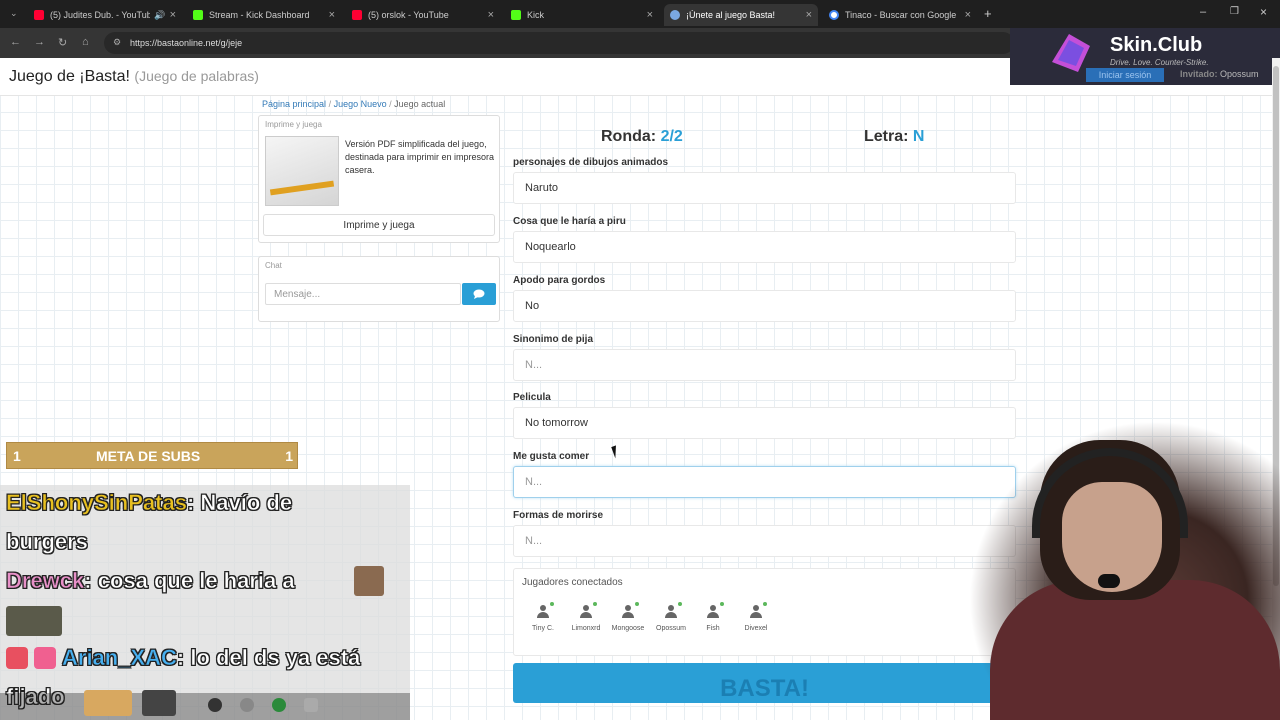 This screenshot has width=1280, height=720. Describe the element at coordinates (1219, 74) in the screenshot. I see `guest-status: Invitado: Opossum` at that location.